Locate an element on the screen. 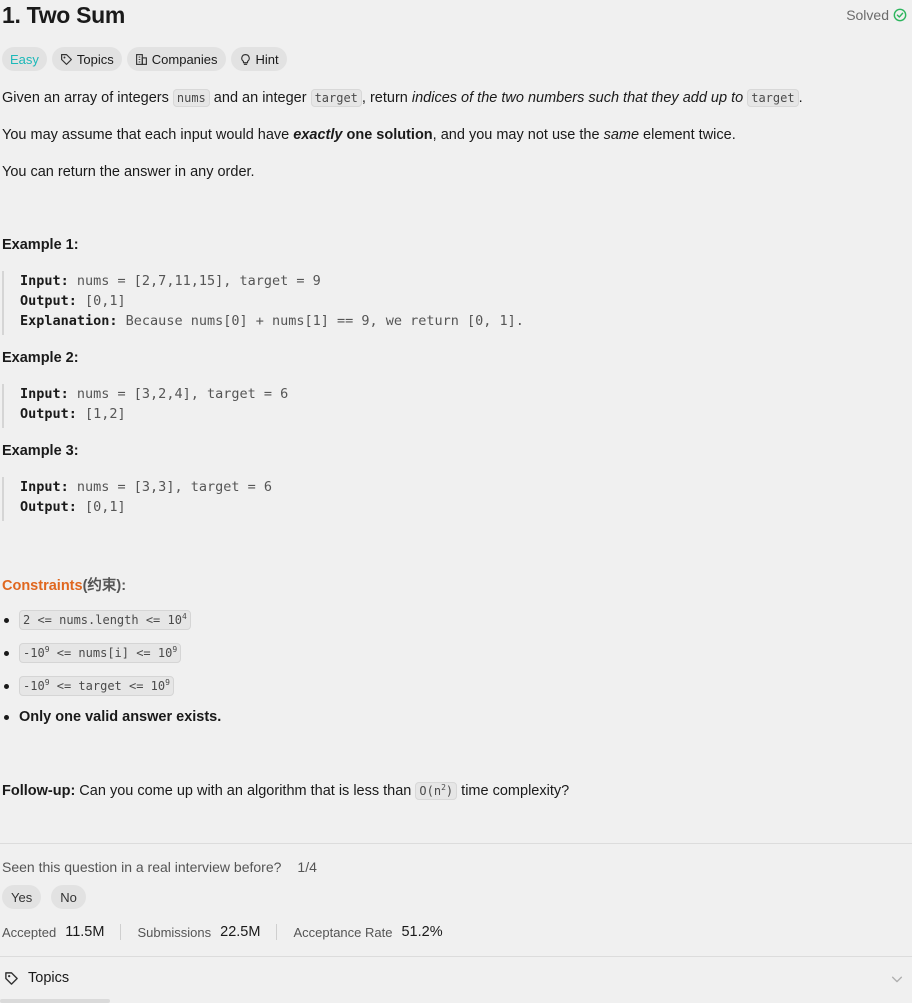 Image resolution: width=912 pixels, height=1003 pixels. input-value: nums = [3,2,4], target = 6 is located at coordinates (178, 394).